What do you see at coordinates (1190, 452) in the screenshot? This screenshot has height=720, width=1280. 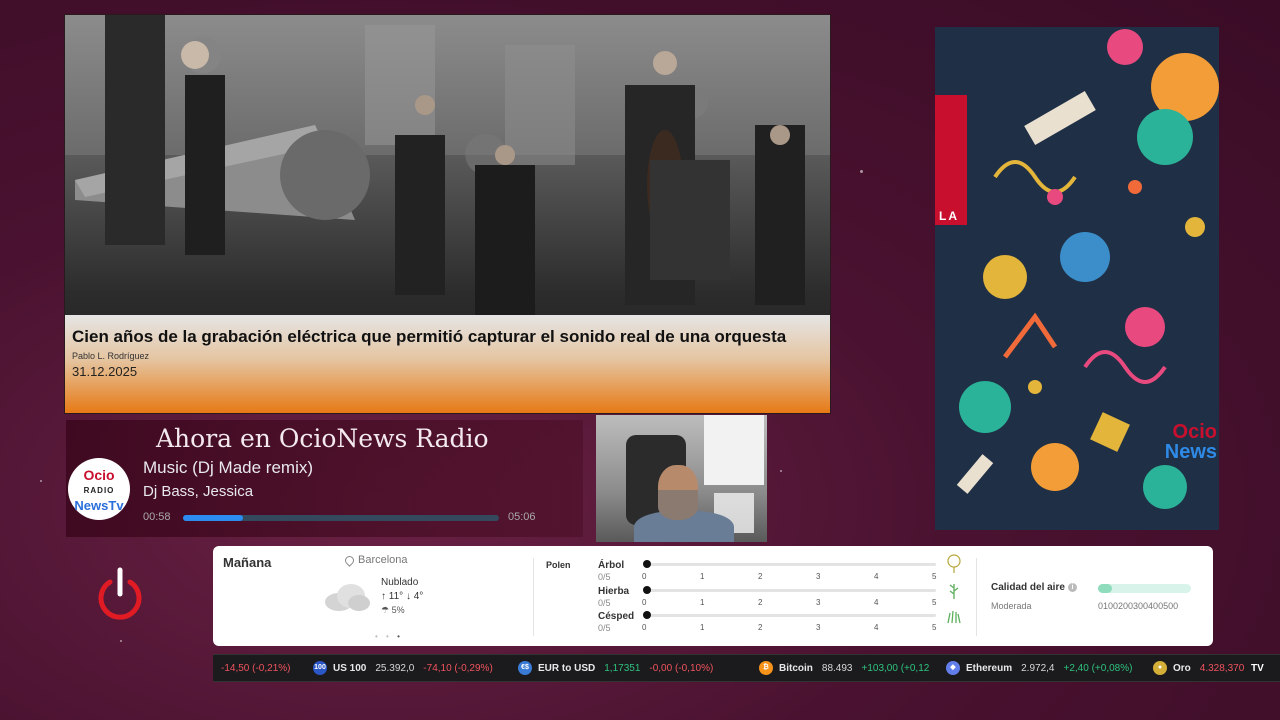 I see `logo-text: News` at bounding box center [1190, 452].